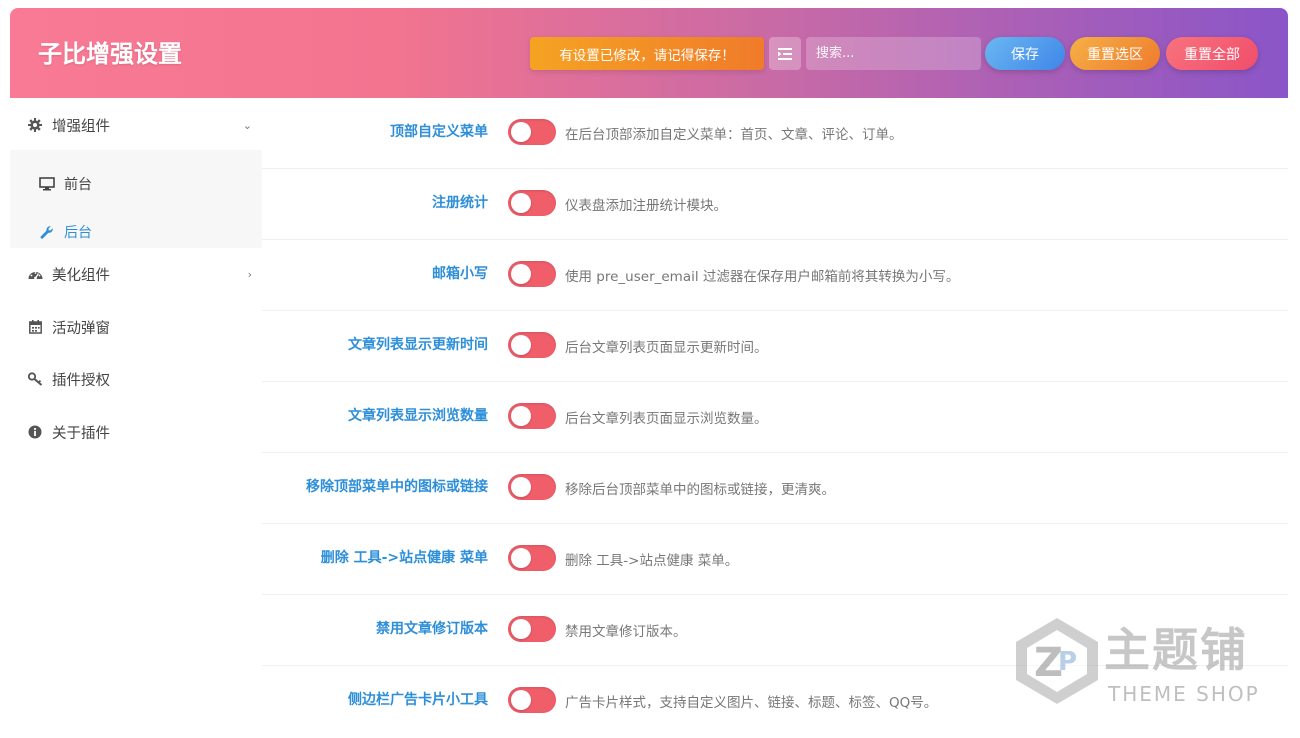 The width and height of the screenshot is (1300, 738). What do you see at coordinates (775, 559) in the screenshot?
I see `setting-row: 删除 工具->站点健康 菜单 删除 工具->站点健康 菜单。` at bounding box center [775, 559].